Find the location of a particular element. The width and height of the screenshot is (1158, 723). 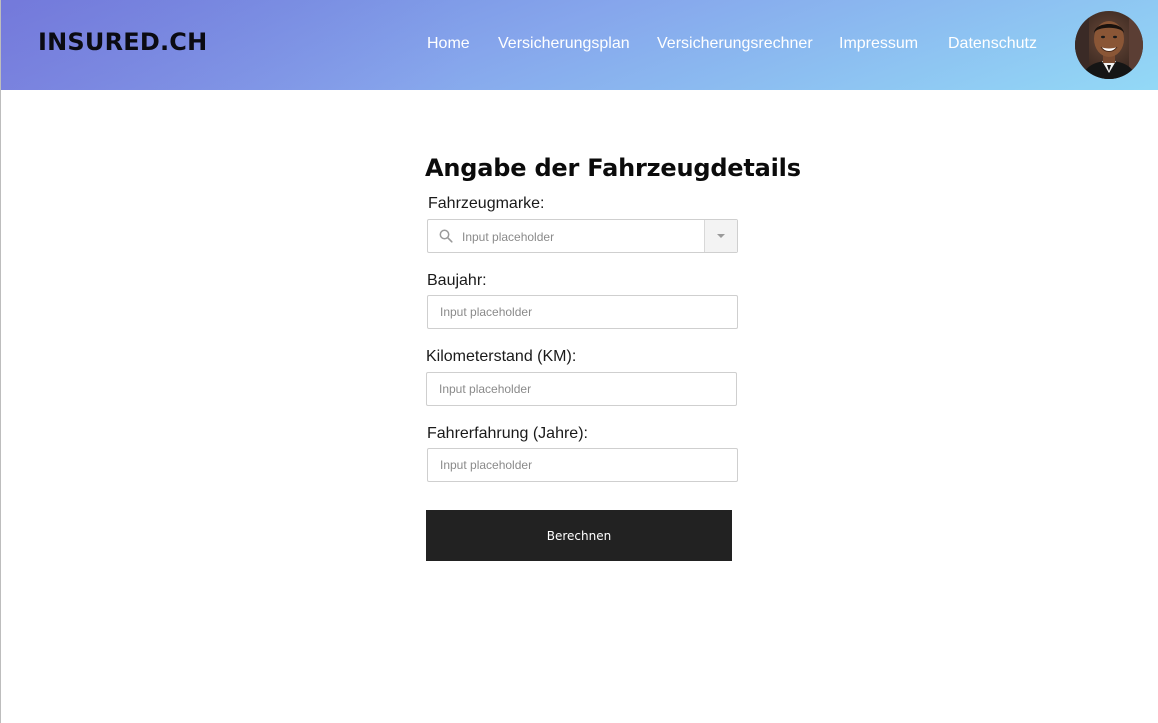

fahrerfahrung-input is located at coordinates (582, 465).